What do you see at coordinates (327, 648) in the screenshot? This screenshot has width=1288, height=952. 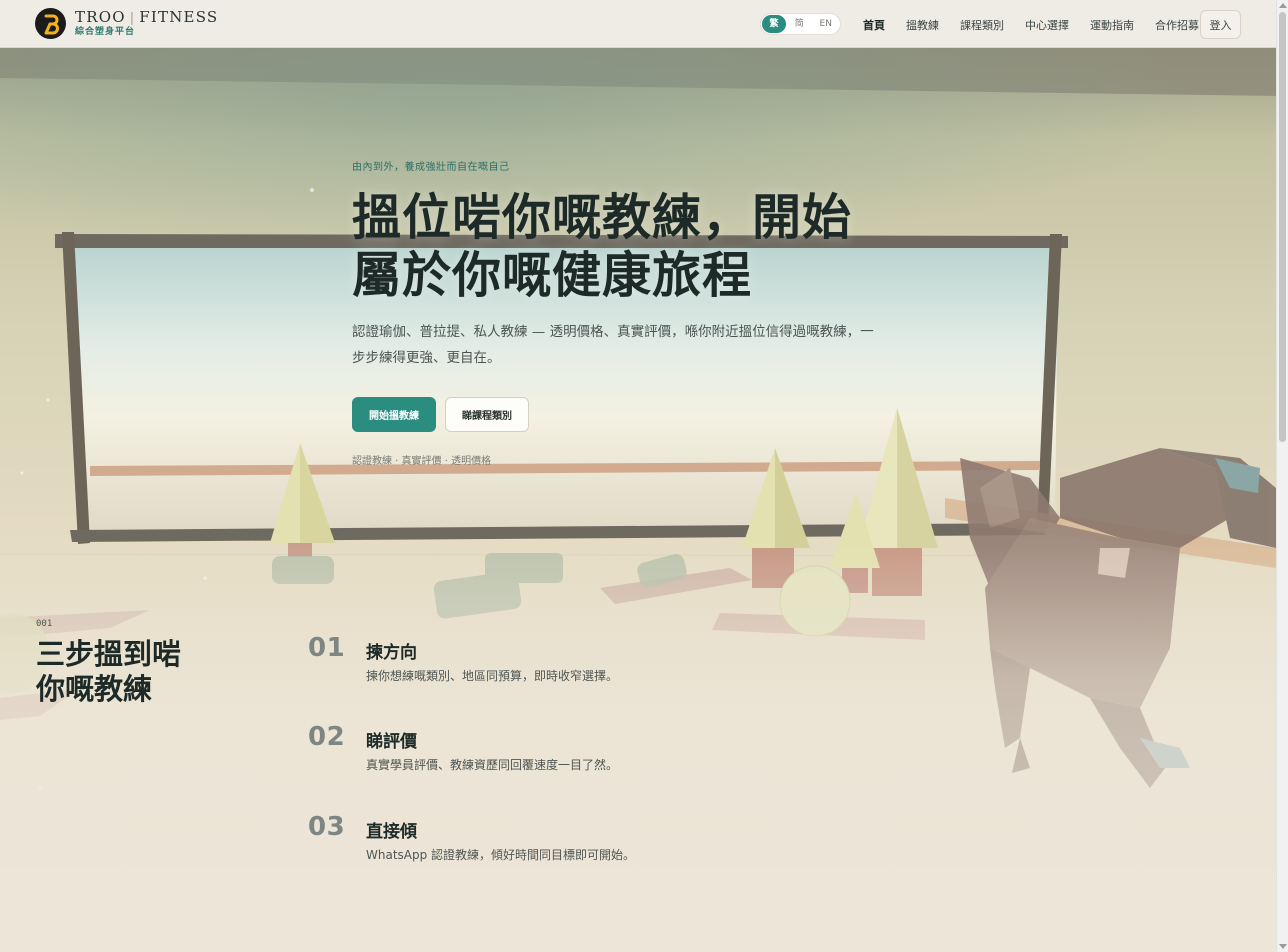 I see `step-number: 01` at bounding box center [327, 648].